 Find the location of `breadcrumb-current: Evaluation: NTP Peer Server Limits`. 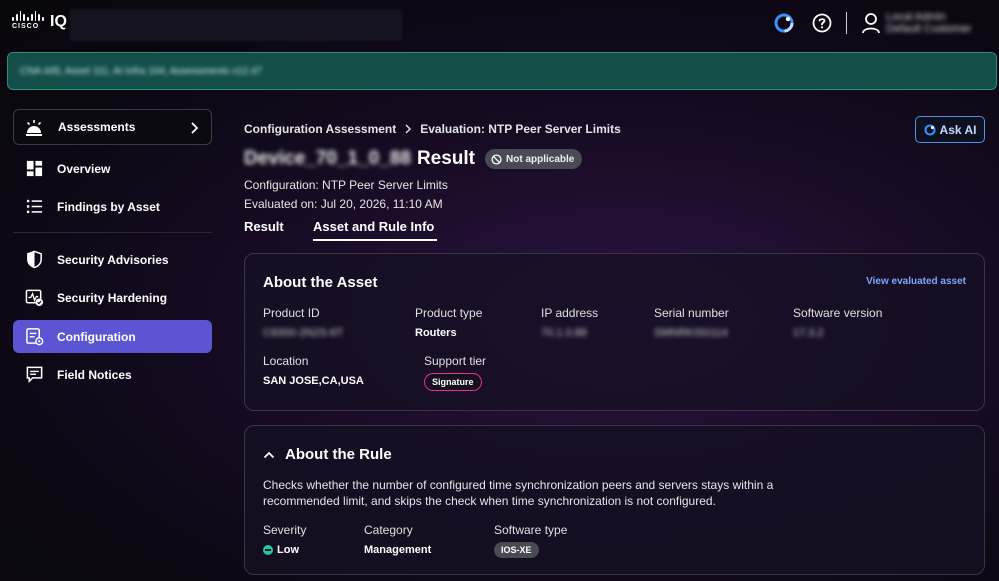

breadcrumb-current: Evaluation: NTP Peer Server Limits is located at coordinates (520, 129).